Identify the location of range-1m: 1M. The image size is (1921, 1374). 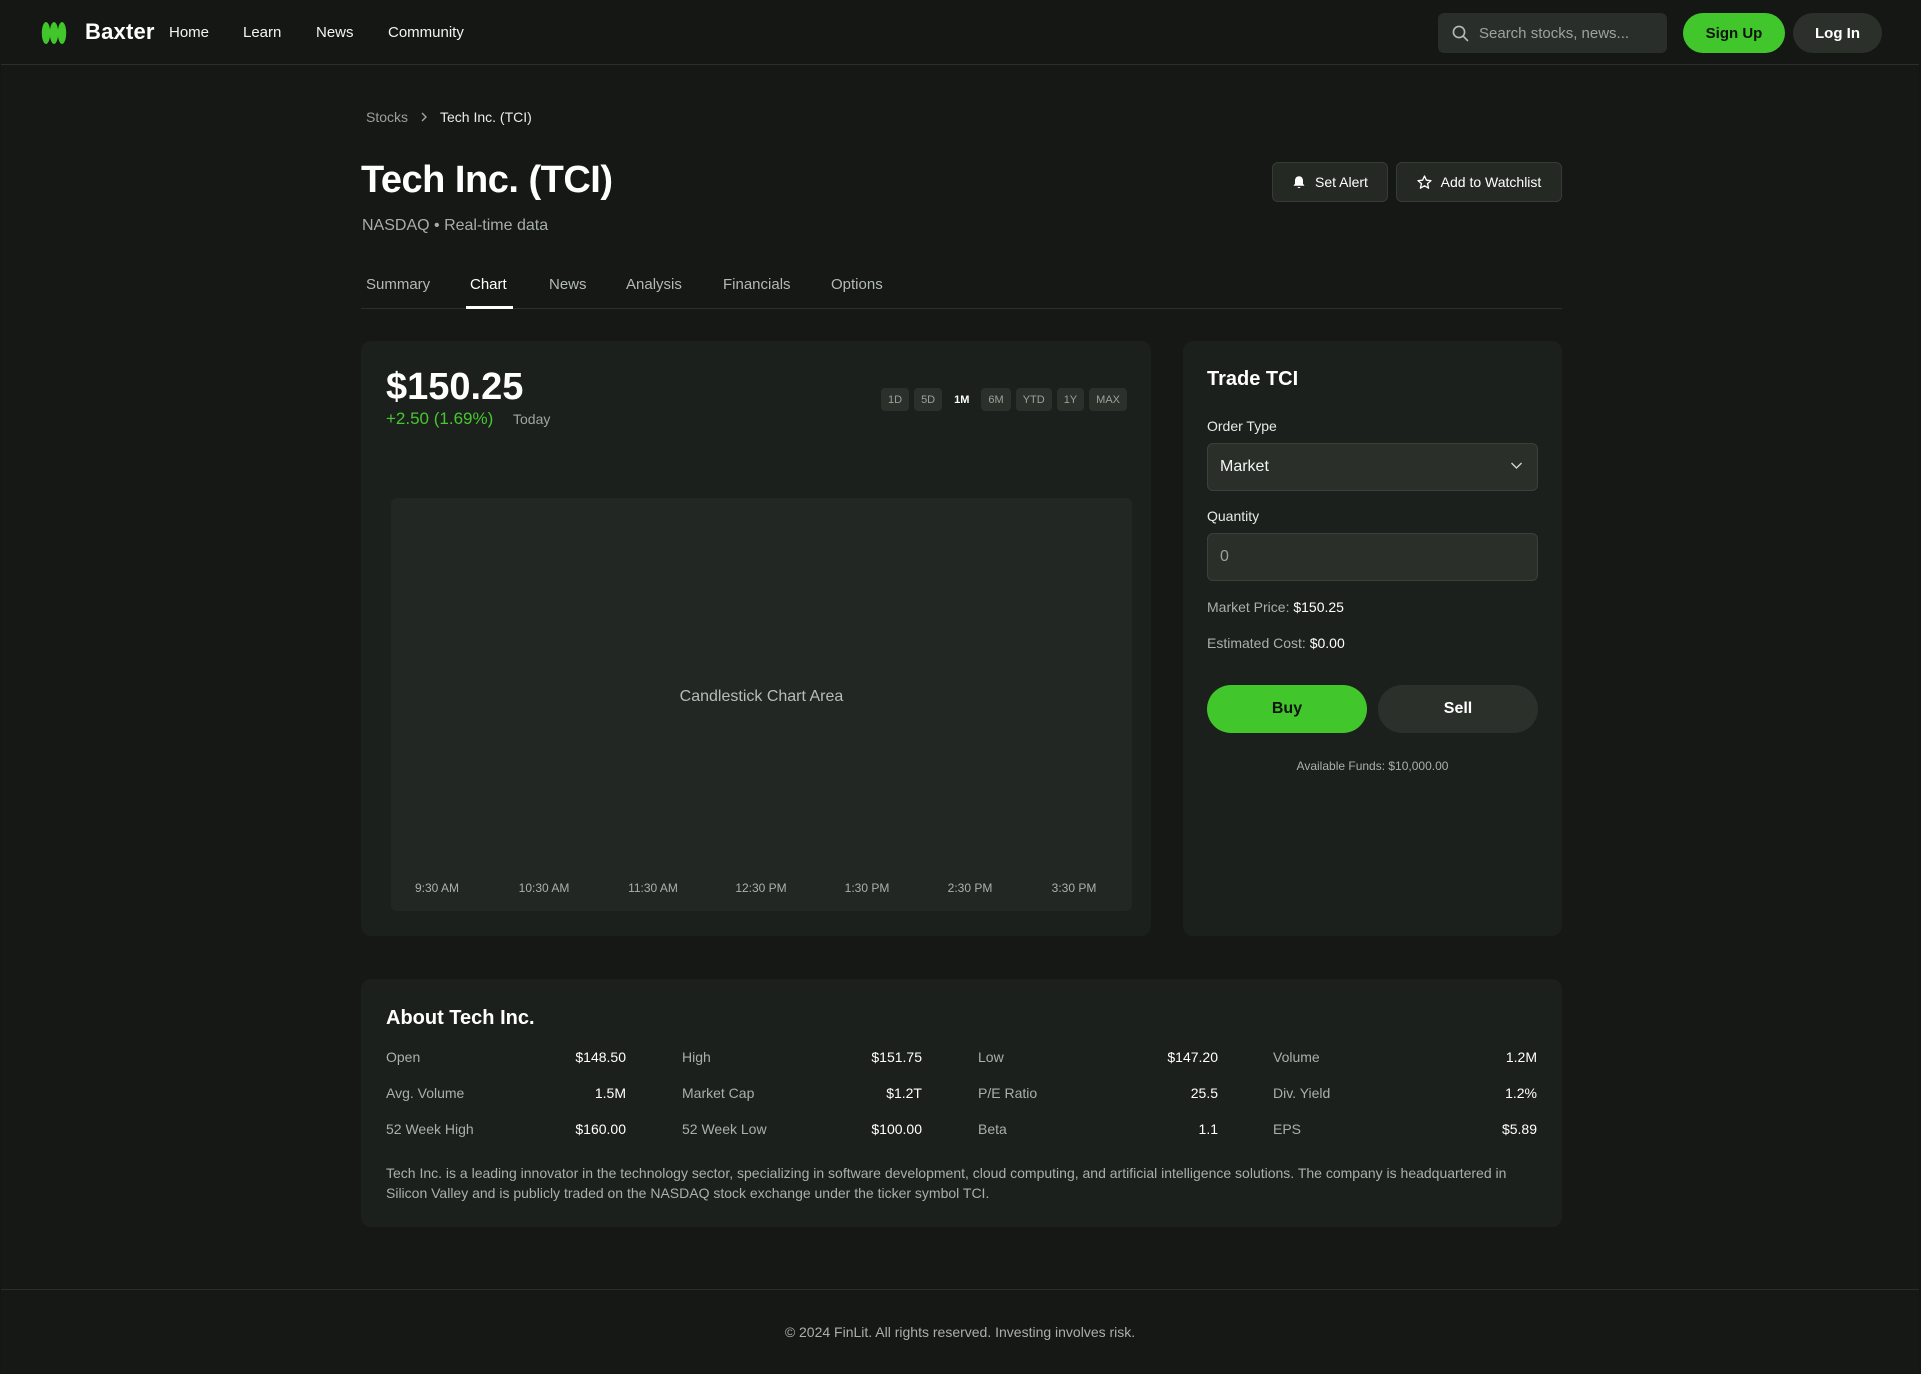
(961, 399).